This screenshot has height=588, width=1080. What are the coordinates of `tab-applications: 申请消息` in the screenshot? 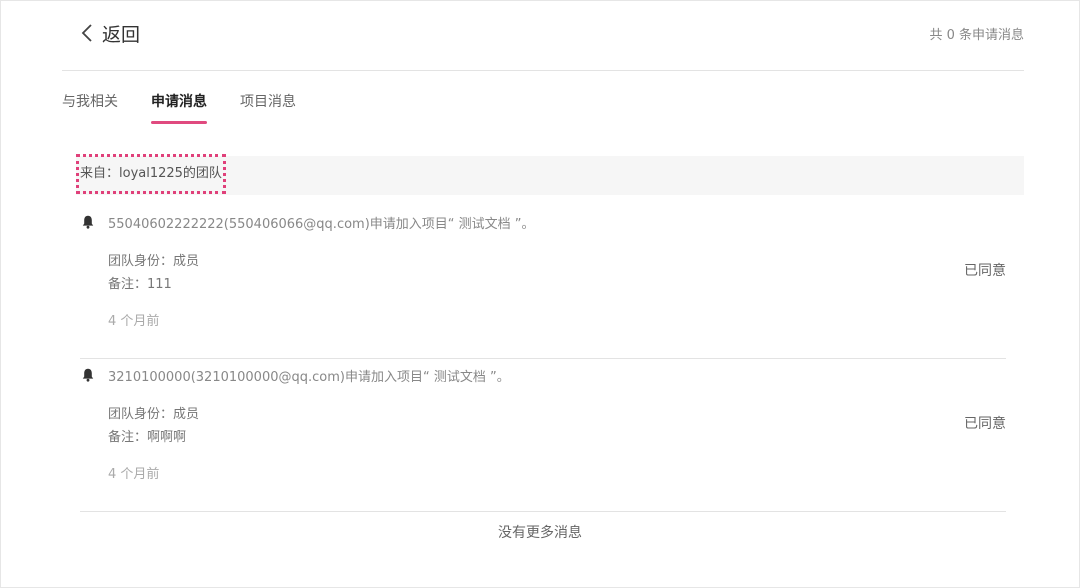 It's located at (179, 108).